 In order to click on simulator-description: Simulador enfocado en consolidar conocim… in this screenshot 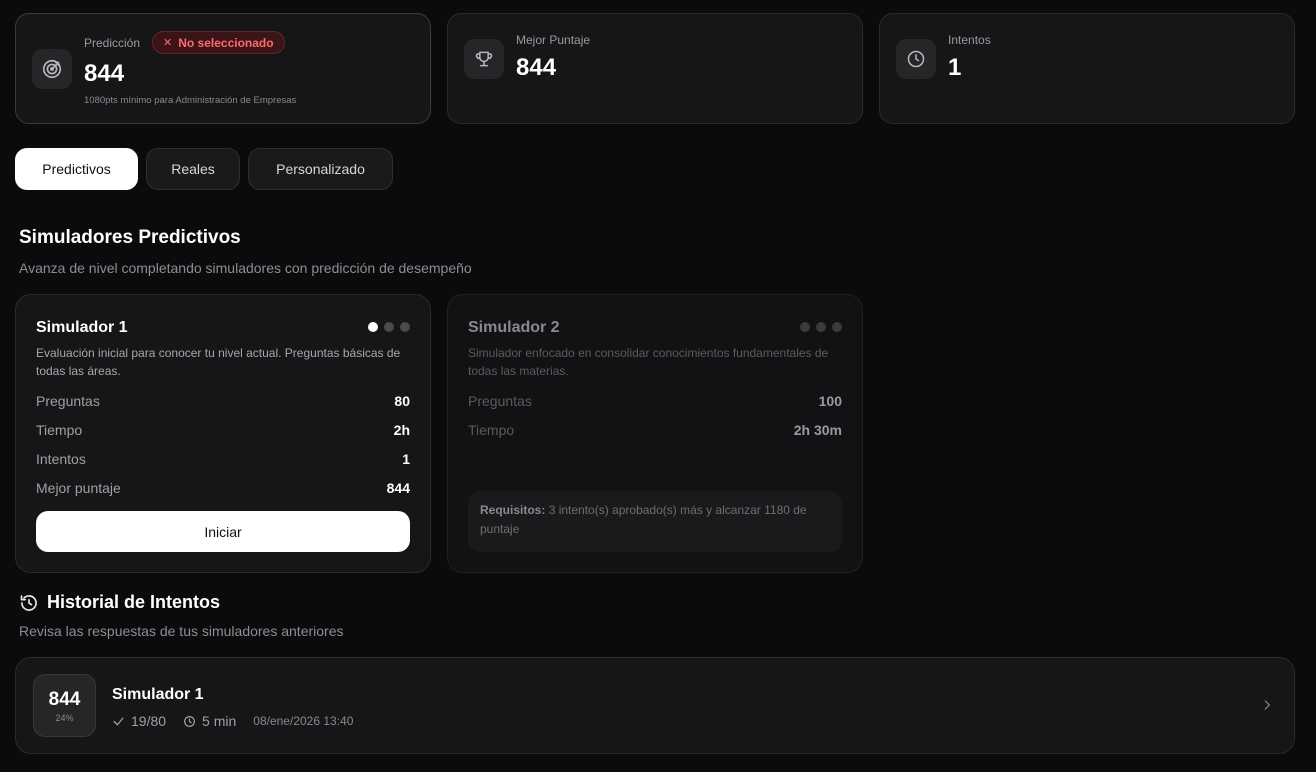, I will do `click(648, 362)`.